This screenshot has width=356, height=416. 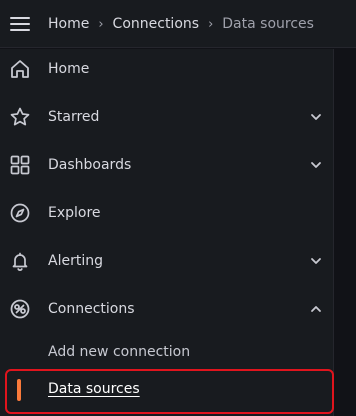 I want to click on compass-icon, so click(x=20, y=213).